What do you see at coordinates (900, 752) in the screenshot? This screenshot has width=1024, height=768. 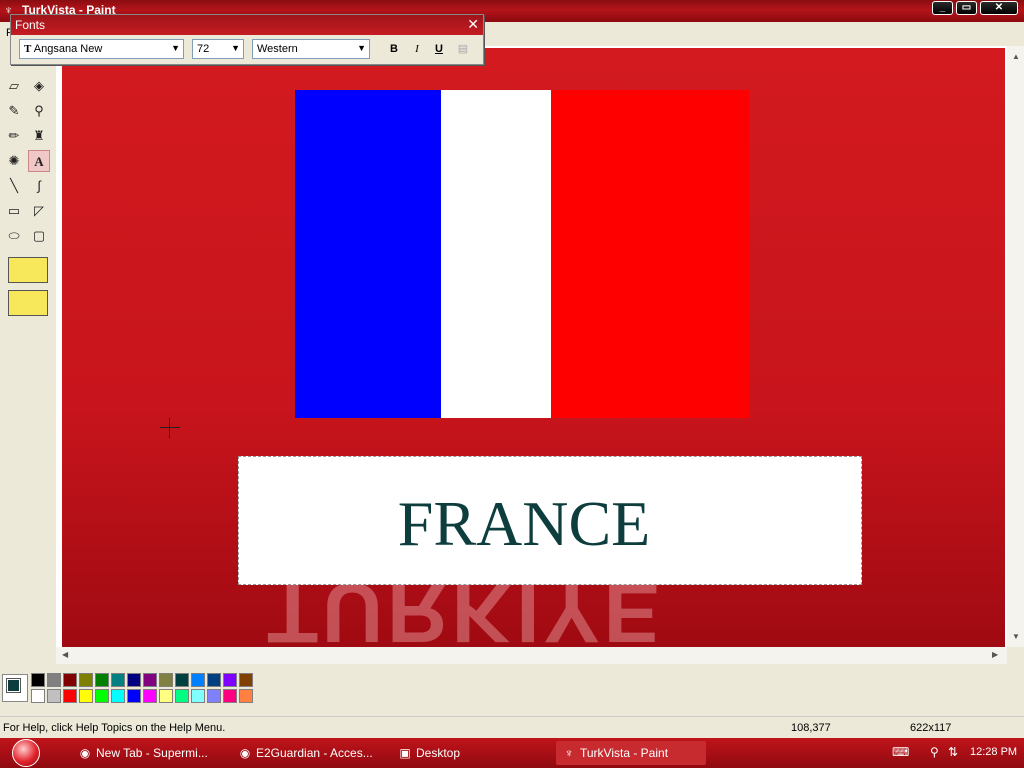 I see `keyboard-icon: ⌨` at bounding box center [900, 752].